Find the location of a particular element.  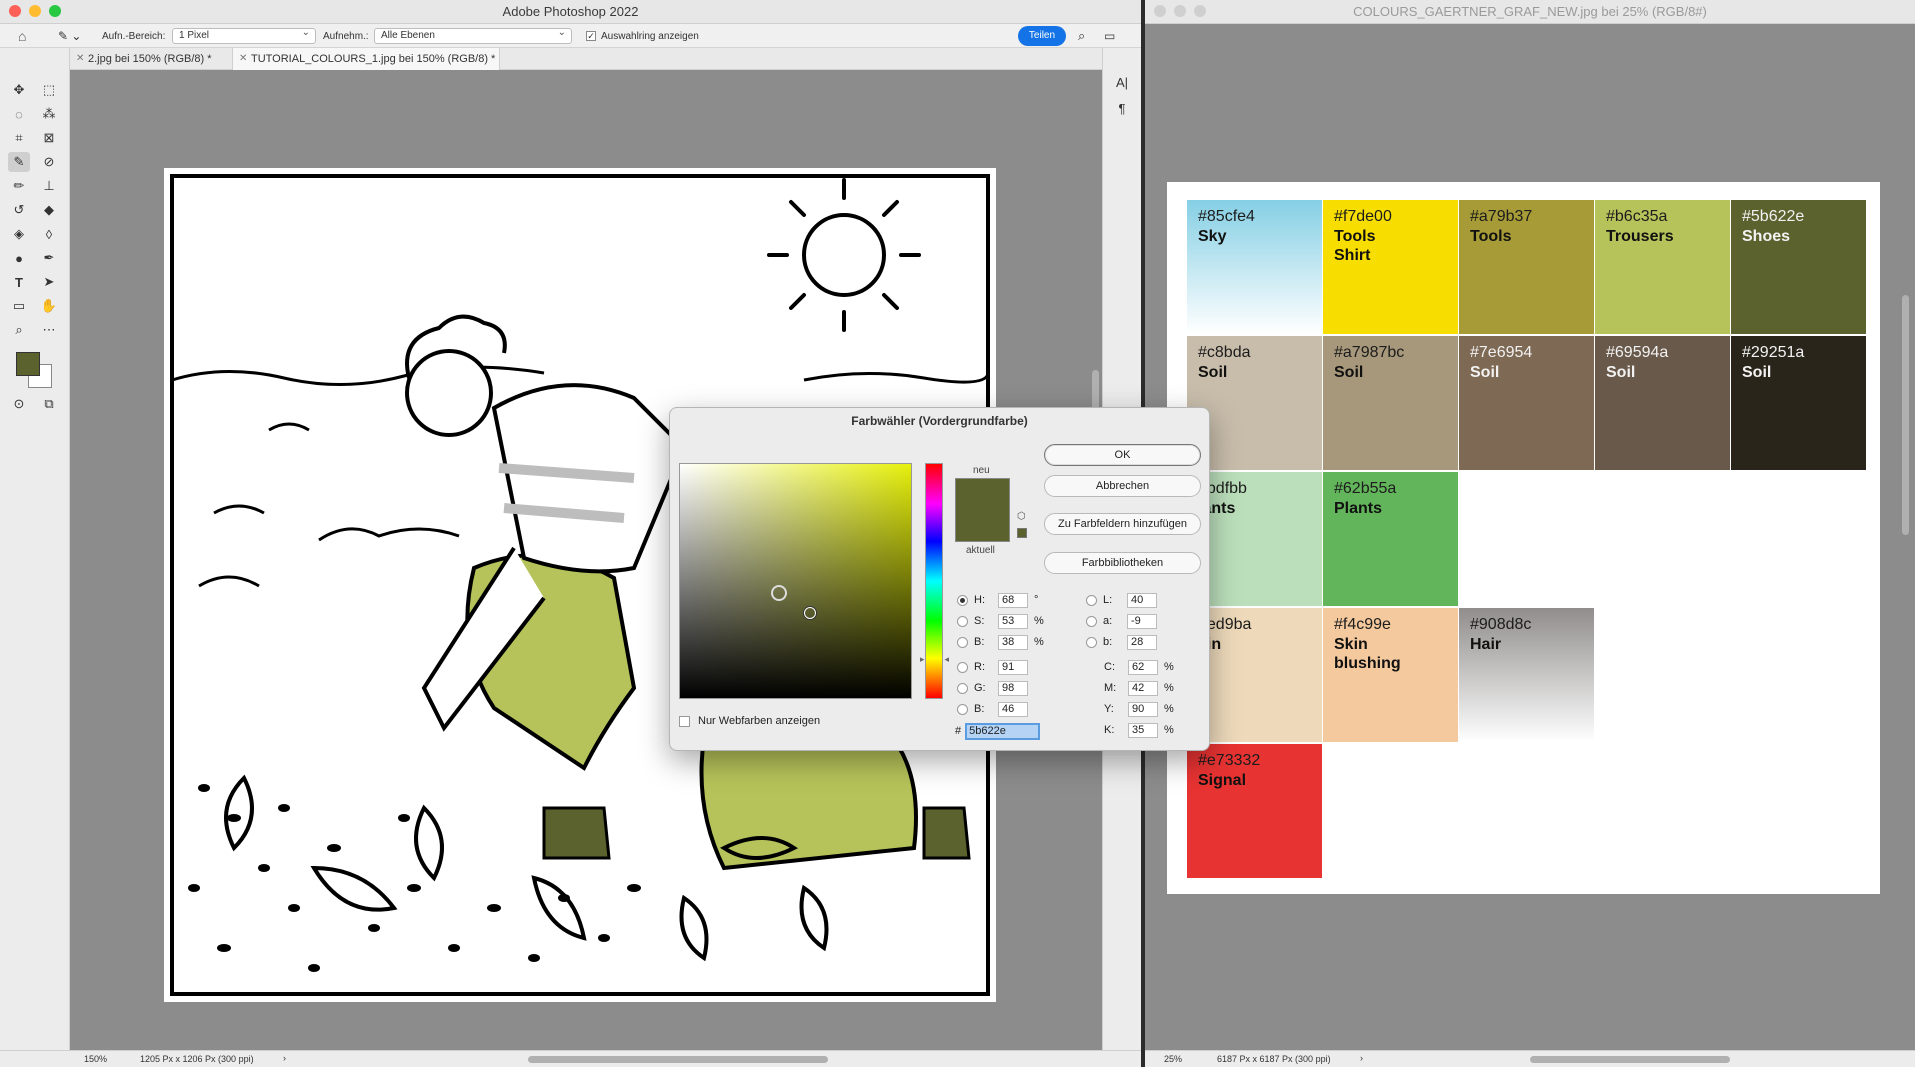

paint-bucket-icon: ◈ is located at coordinates (19, 234).